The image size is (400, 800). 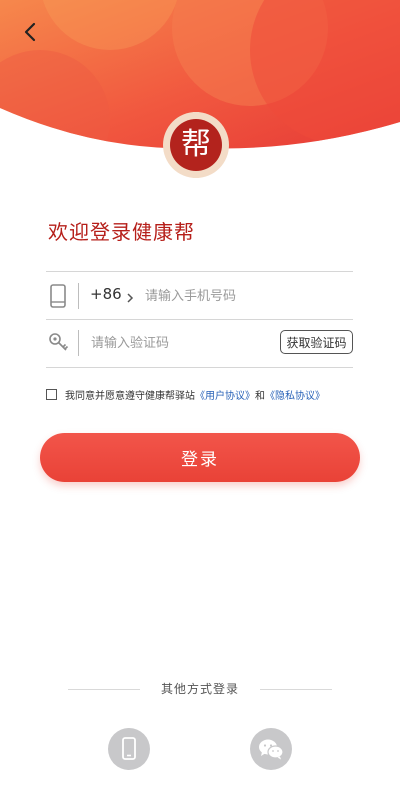 I want to click on agreement-row: 我同意并愿意遵守健康帮驿站 《用户协议》 和 《隐私协议》, so click(x=185, y=394).